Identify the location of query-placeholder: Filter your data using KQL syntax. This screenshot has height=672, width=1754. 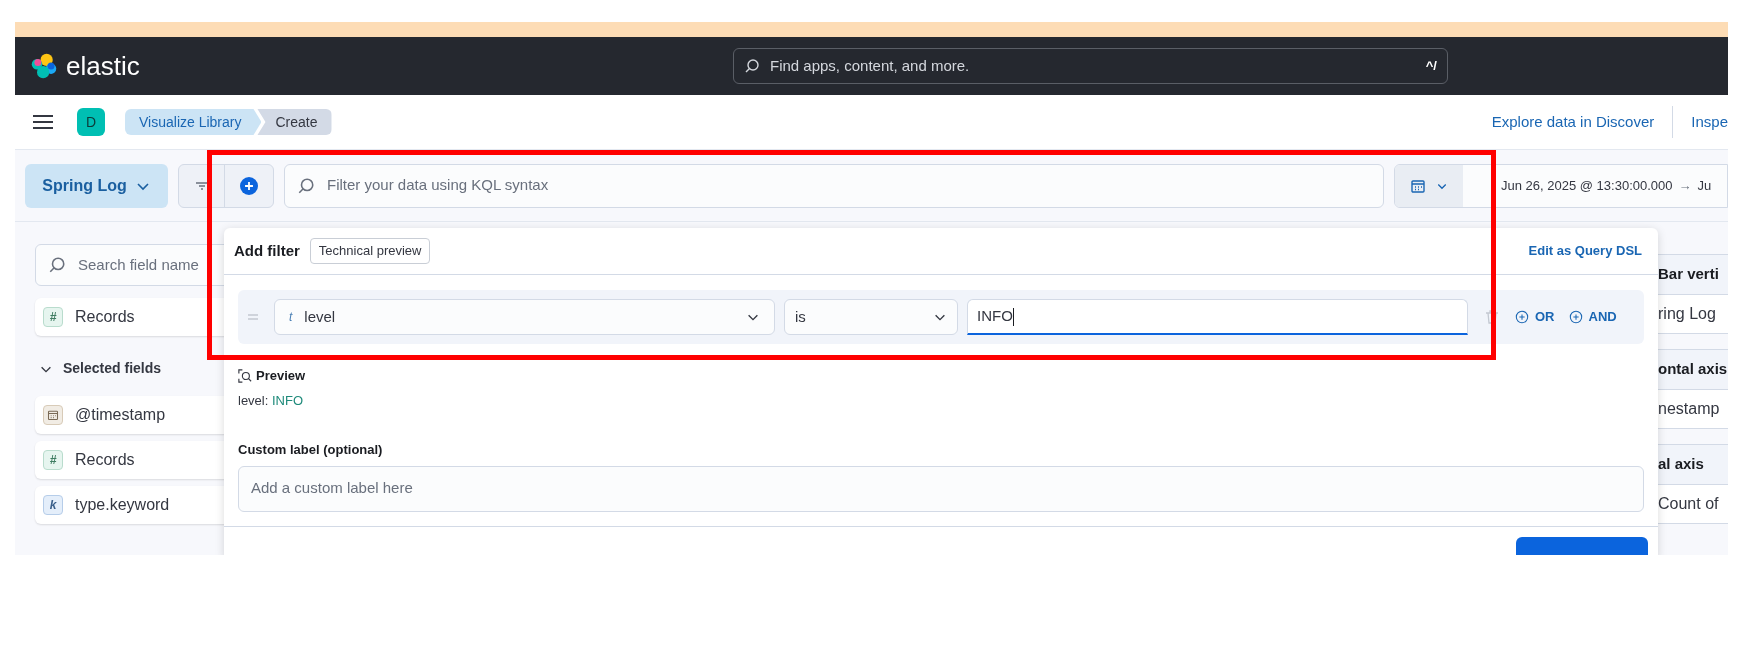
(438, 185).